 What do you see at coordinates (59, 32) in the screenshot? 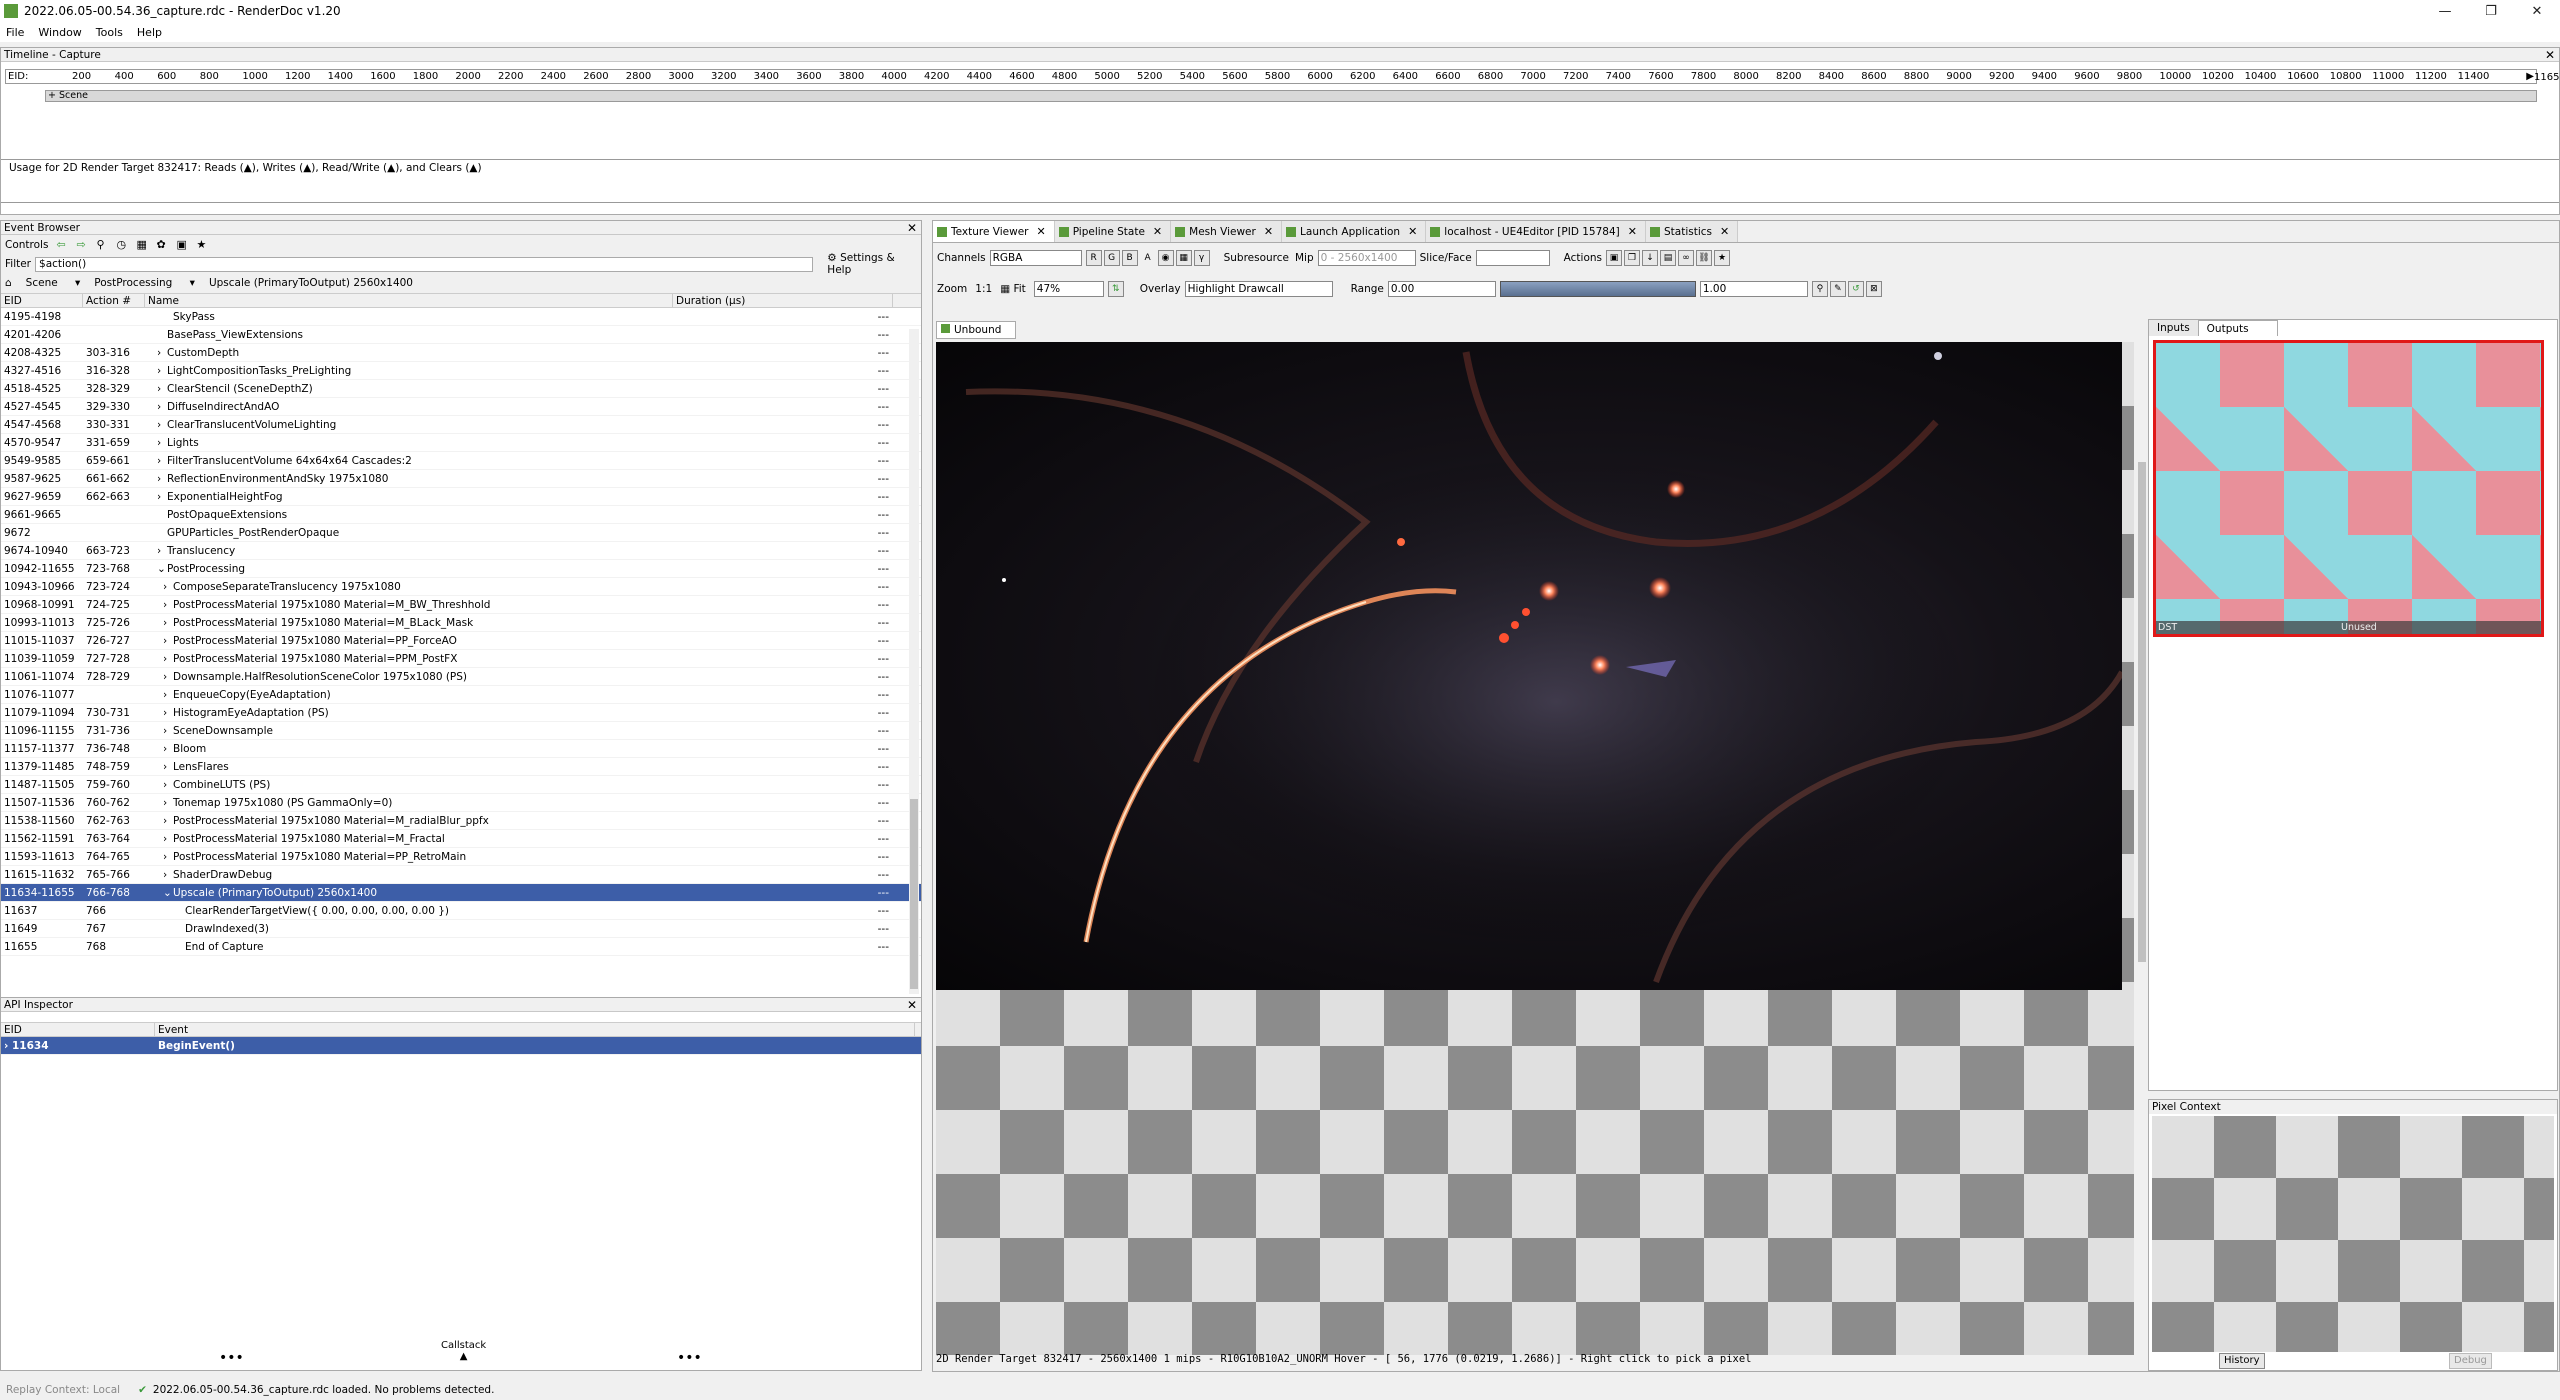
I see `menu-window: Window` at bounding box center [59, 32].